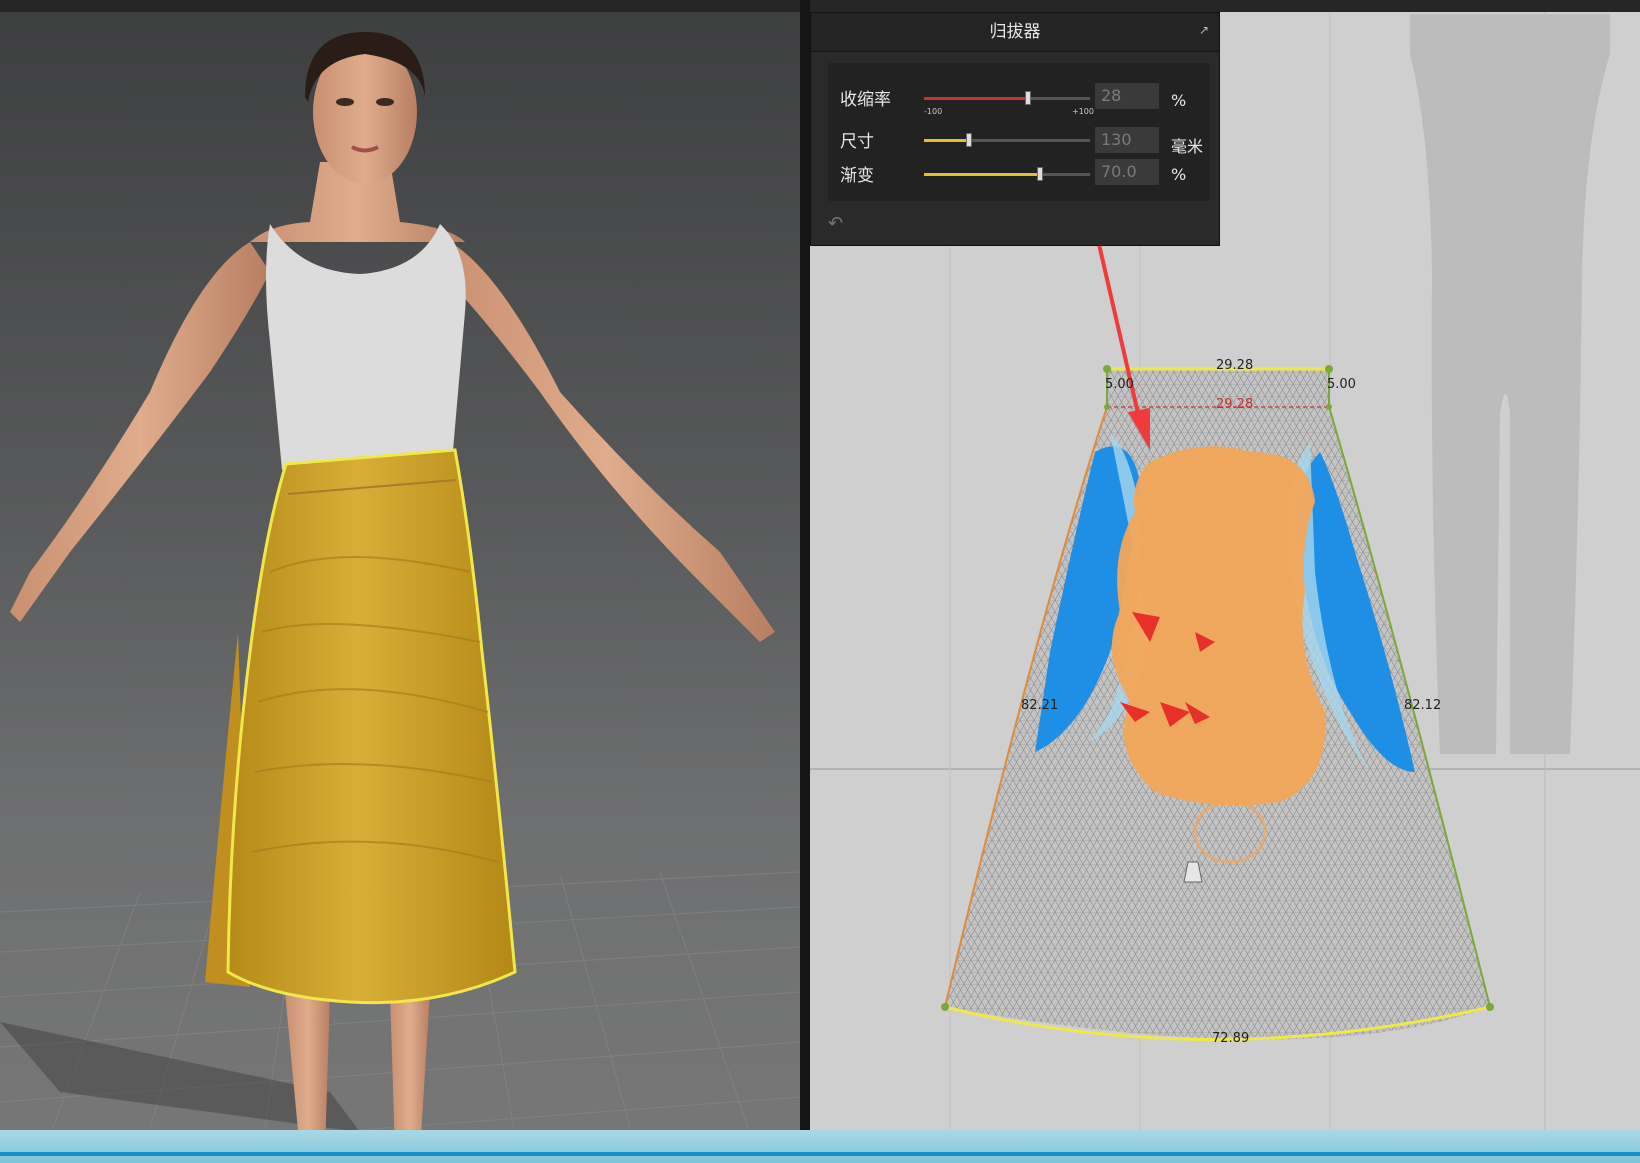 This screenshot has height=1163, width=1640. I want to click on size-label: 尺寸, so click(857, 142).